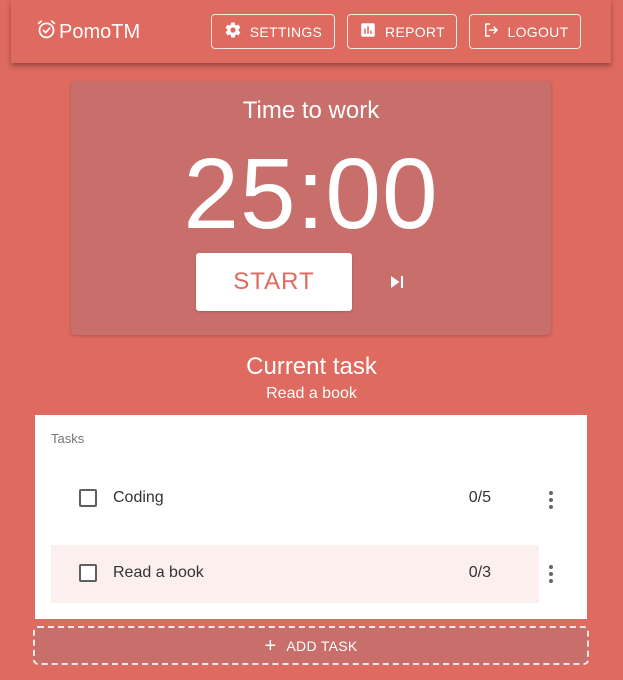 This screenshot has height=680, width=623. I want to click on add-task-button: + ADD TASK, so click(311, 645).